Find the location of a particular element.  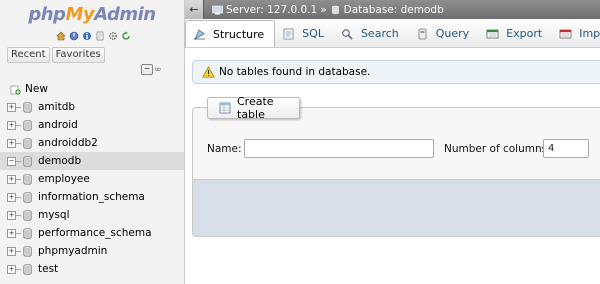

link-with-main-icon: ∞ is located at coordinates (158, 70).